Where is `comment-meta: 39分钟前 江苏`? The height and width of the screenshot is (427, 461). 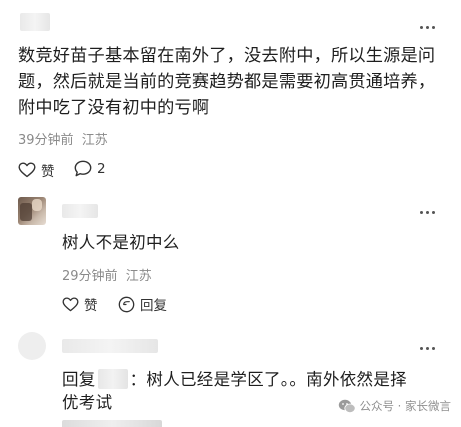
comment-meta: 39分钟前 江苏 is located at coordinates (63, 138).